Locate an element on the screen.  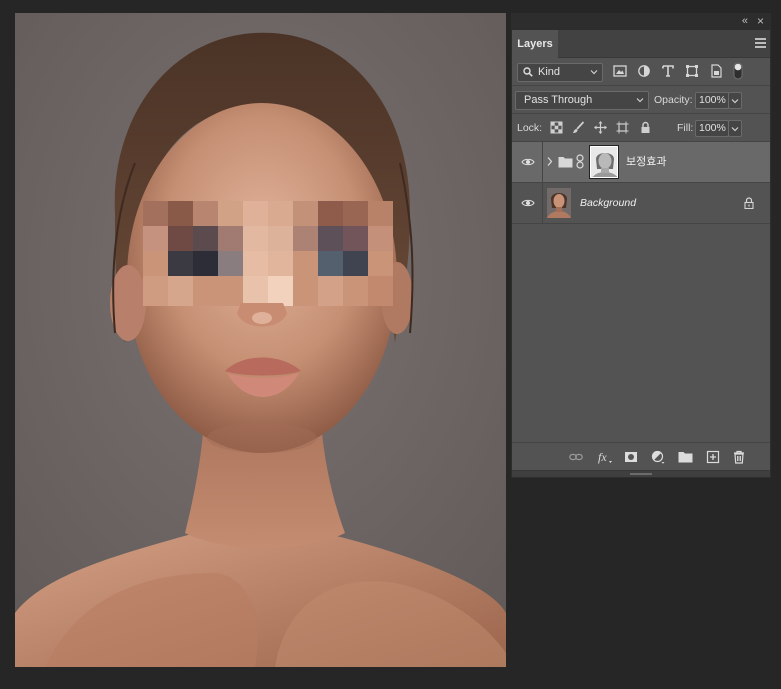
blend-mode-value: Pass Through is located at coordinates (558, 100).